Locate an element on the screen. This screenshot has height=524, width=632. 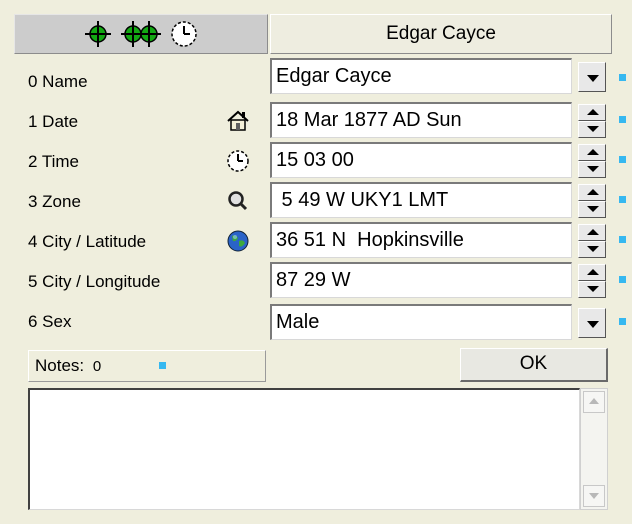
sex-indicator is located at coordinates (622, 321).